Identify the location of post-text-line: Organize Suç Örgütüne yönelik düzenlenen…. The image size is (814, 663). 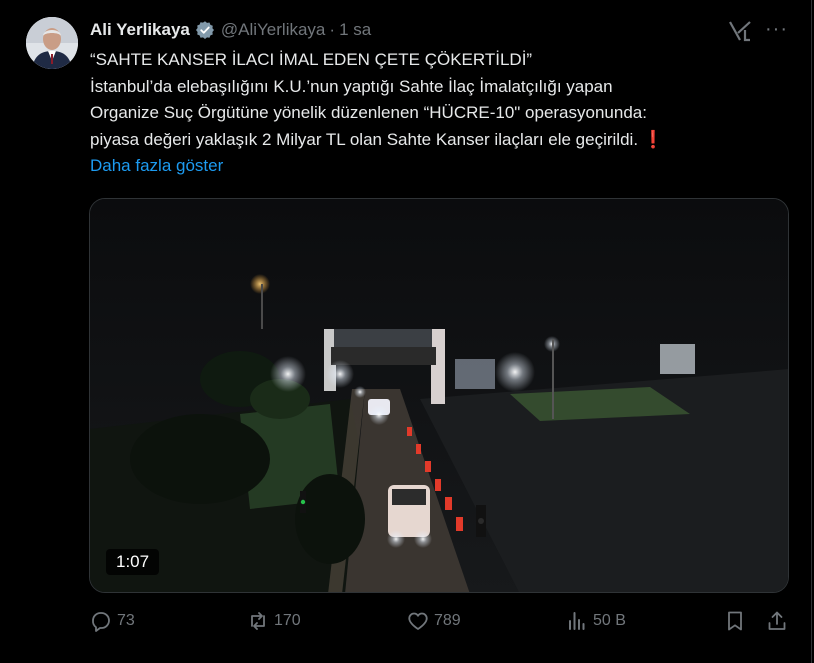
(368, 112).